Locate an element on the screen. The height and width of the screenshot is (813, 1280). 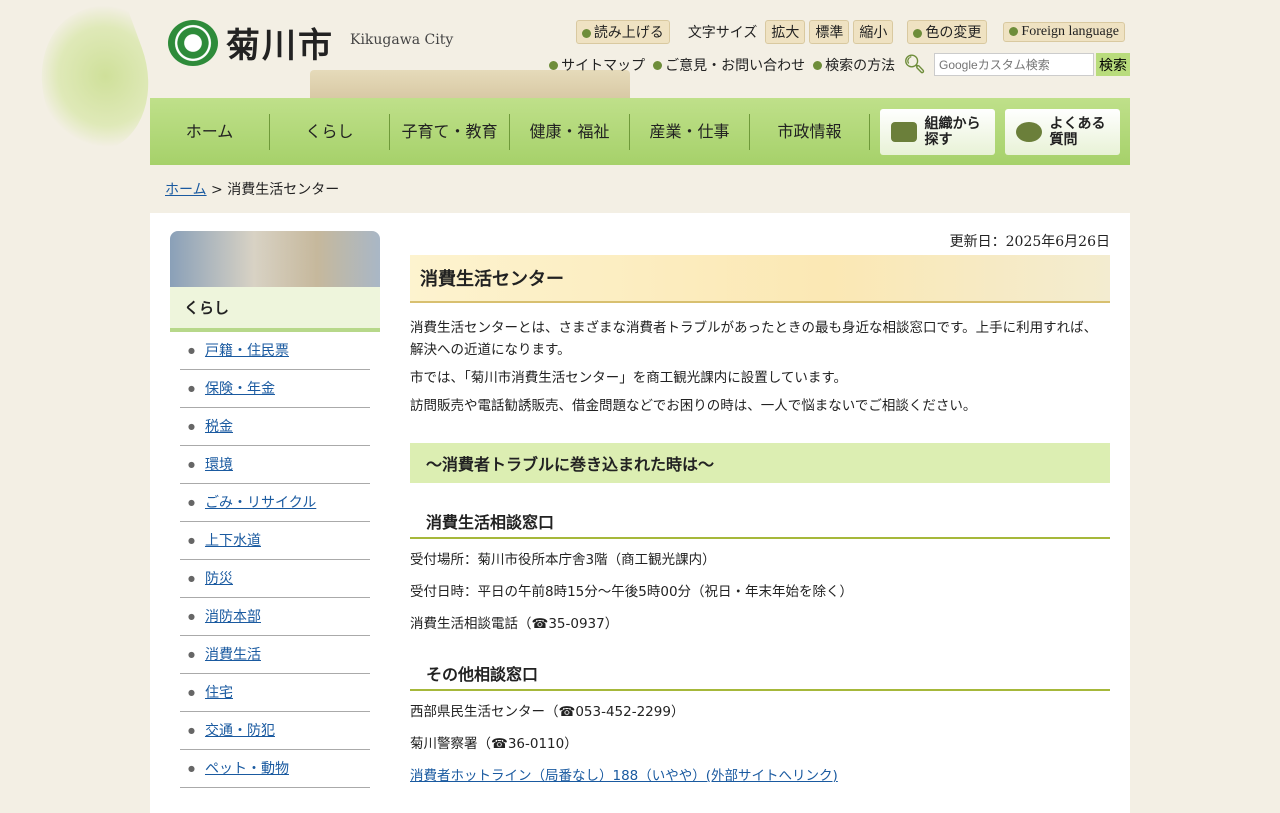
search-help-label: 検索の方法 is located at coordinates (860, 65).